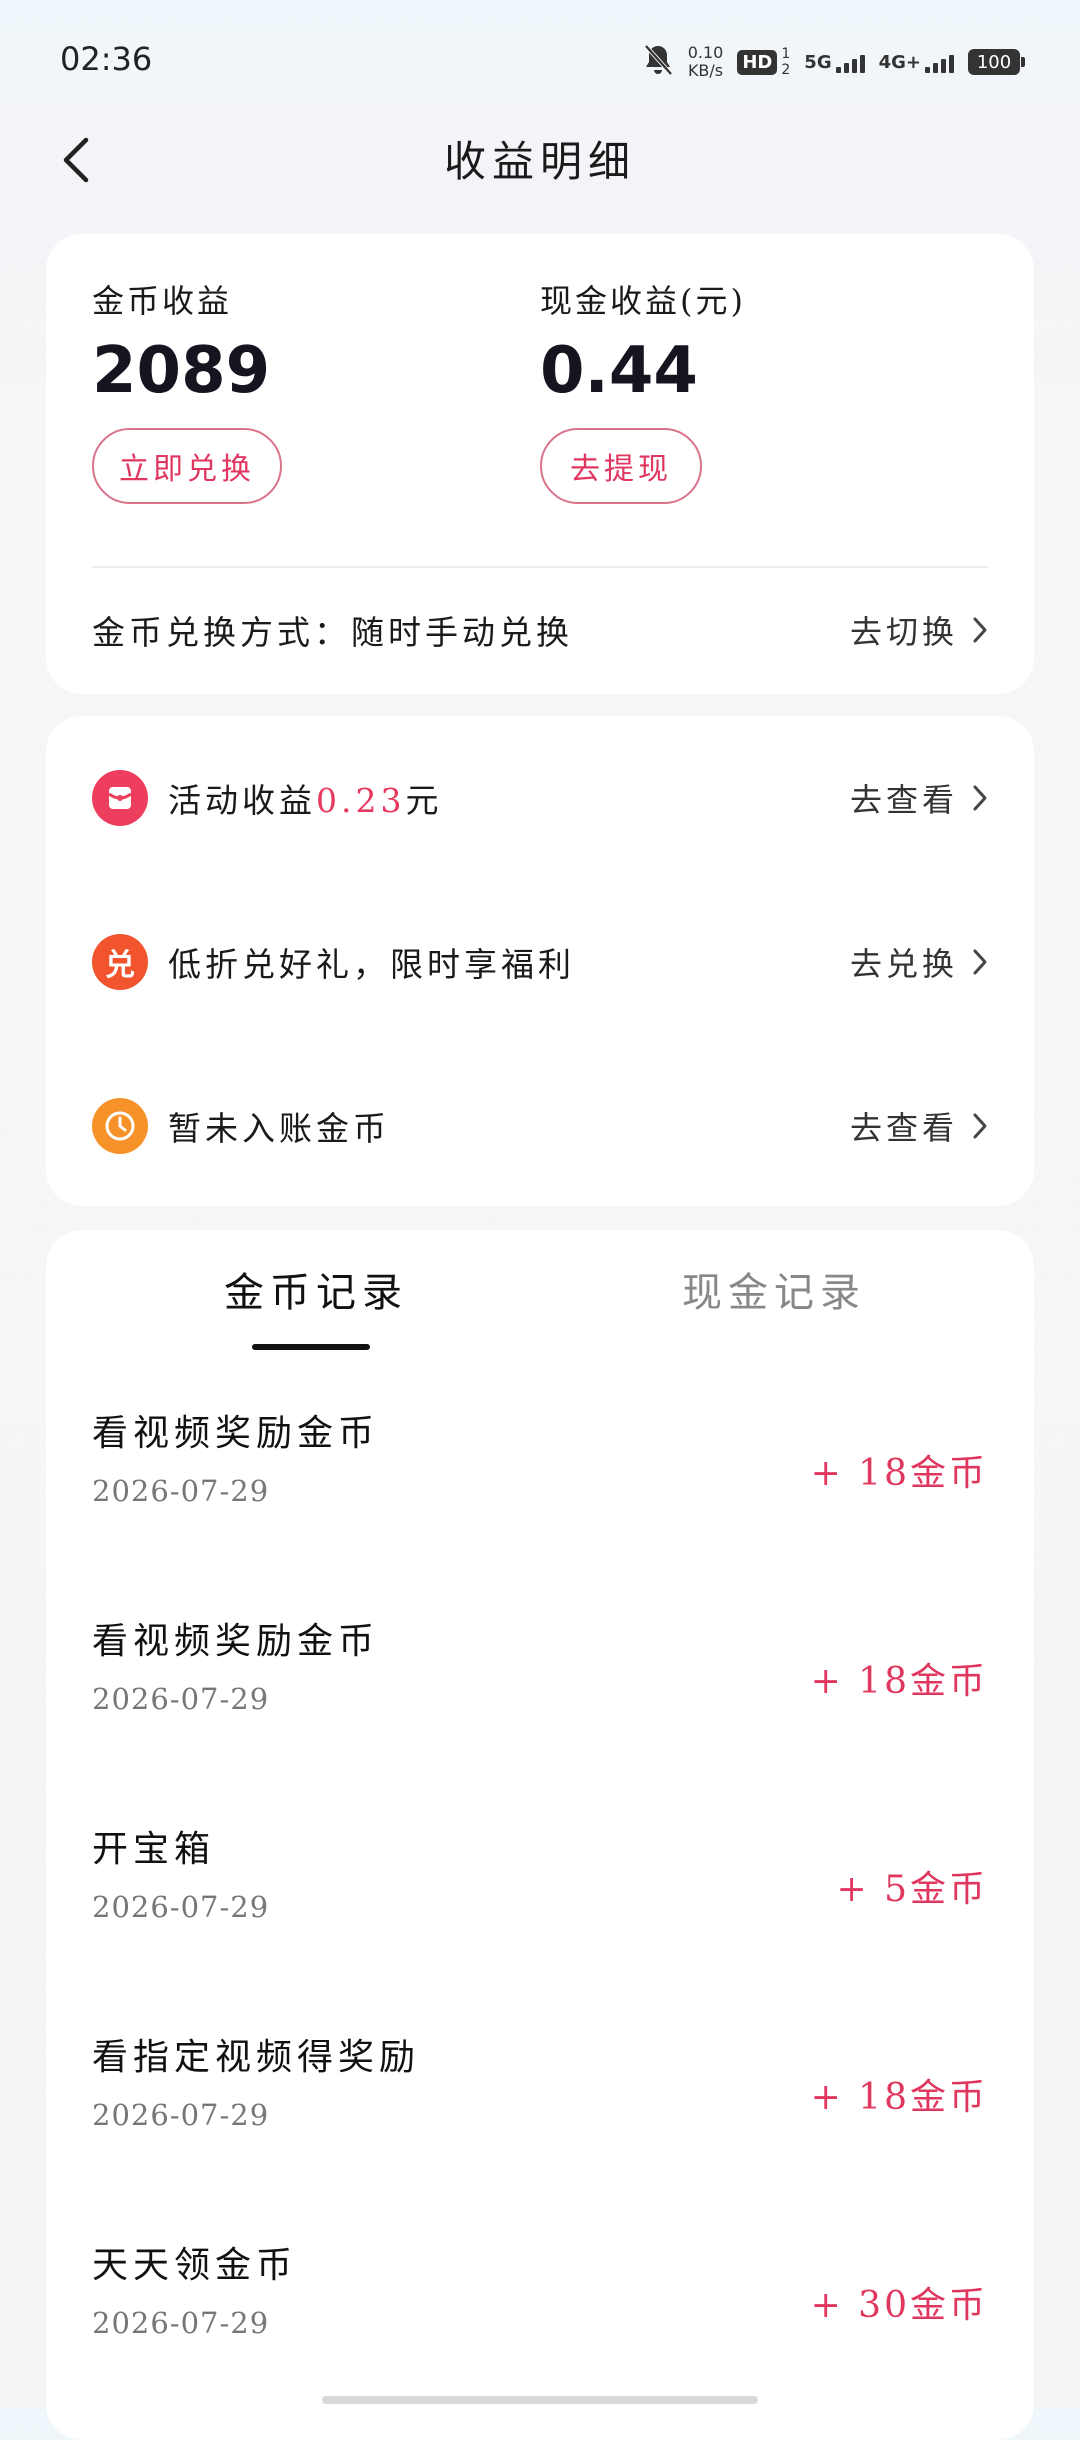  Describe the element at coordinates (705, 61) in the screenshot. I see `network-speed: 0.10 KB/s` at that location.